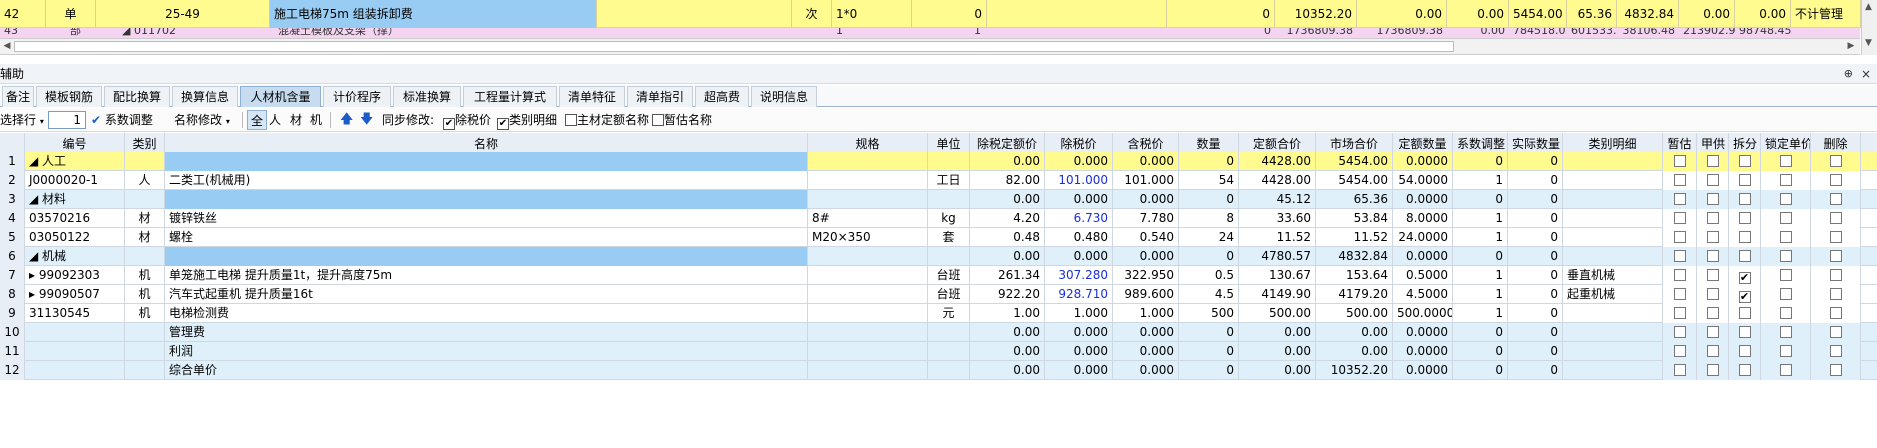 The width and height of the screenshot is (1877, 448). Describe the element at coordinates (938, 199) in the screenshot. I see `table-row: 3 ◢ 材料 0.00 0.000 0.000 0 45.12 65.36 0.0000 0 0` at that location.